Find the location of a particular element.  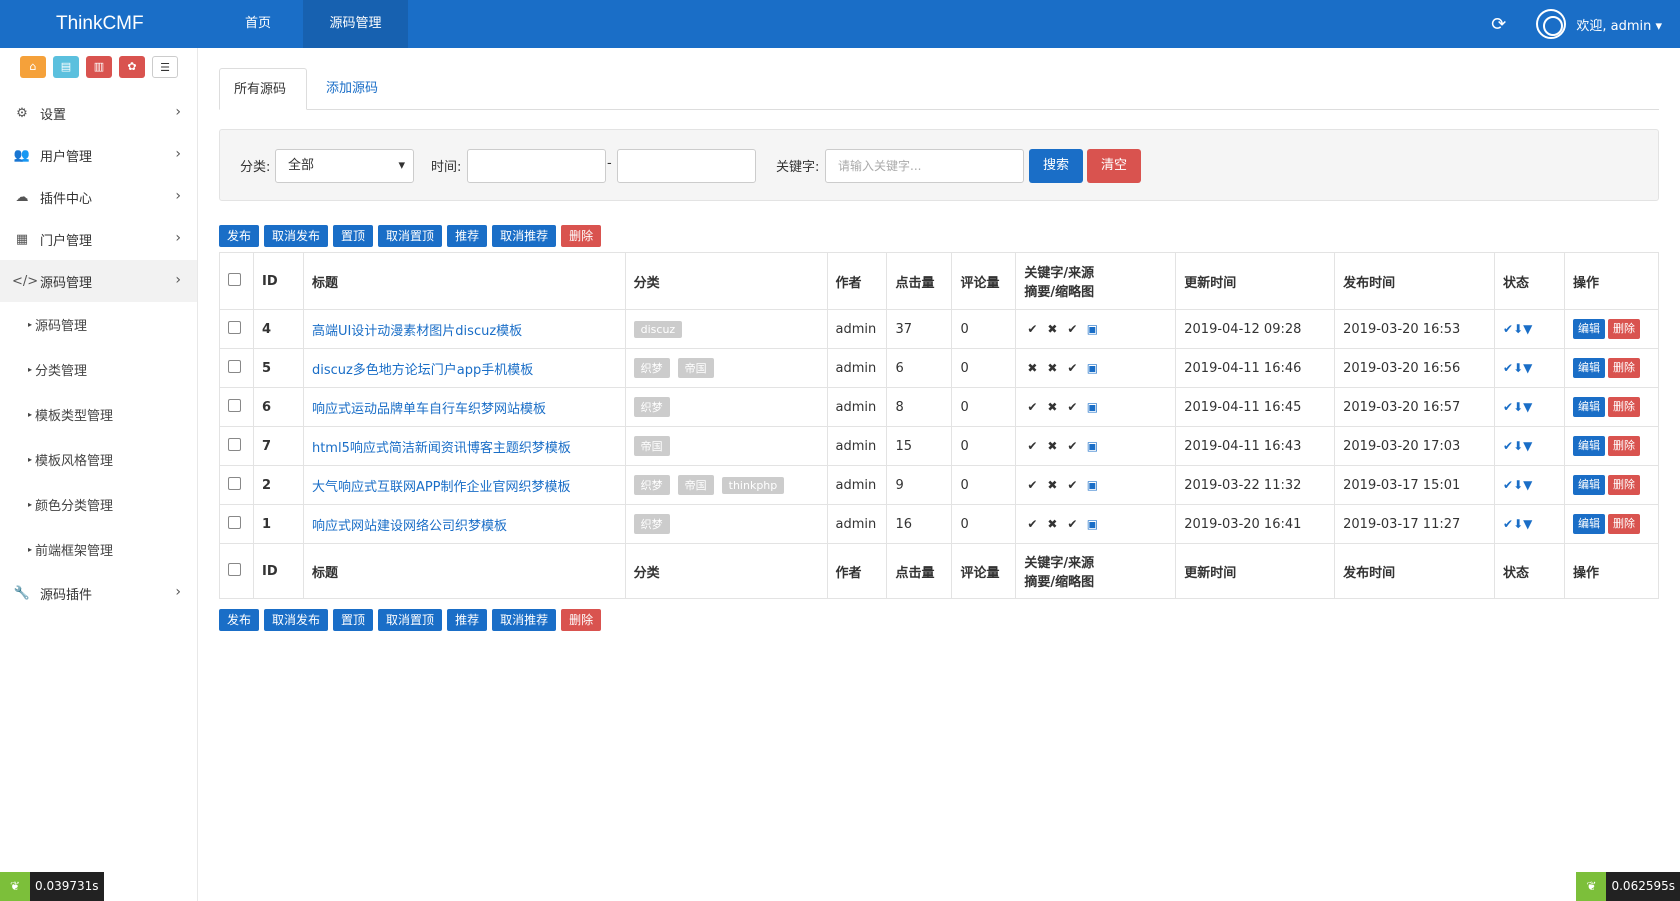

refresh-icon: ⟳ is located at coordinates (1498, 24).